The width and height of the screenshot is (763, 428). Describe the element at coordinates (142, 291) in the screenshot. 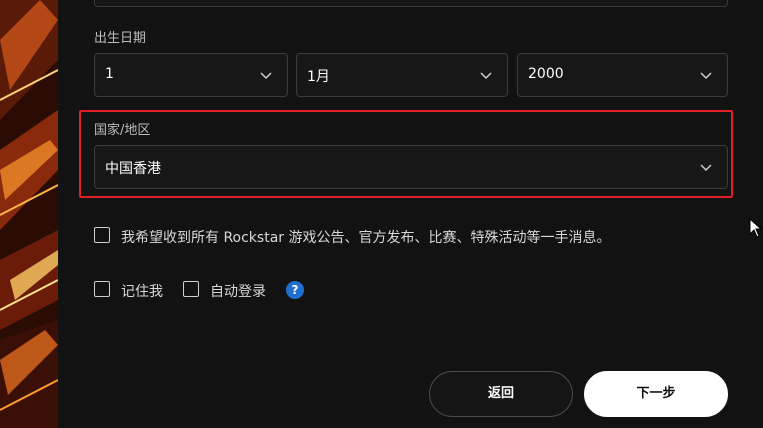

I see `remember-me-label: 记住我` at that location.